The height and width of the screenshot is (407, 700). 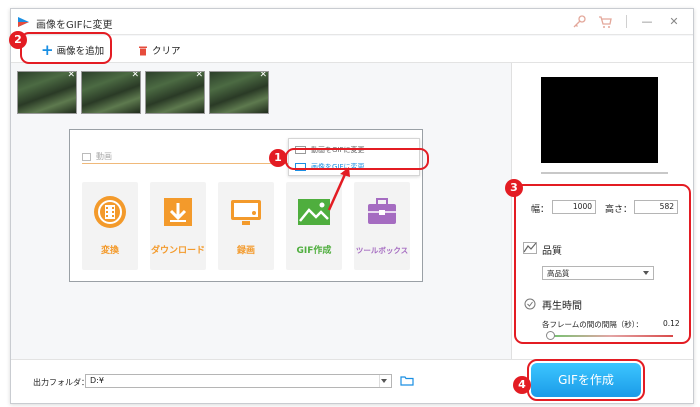 What do you see at coordinates (382, 211) in the screenshot?
I see `toolbox-icon` at bounding box center [382, 211].